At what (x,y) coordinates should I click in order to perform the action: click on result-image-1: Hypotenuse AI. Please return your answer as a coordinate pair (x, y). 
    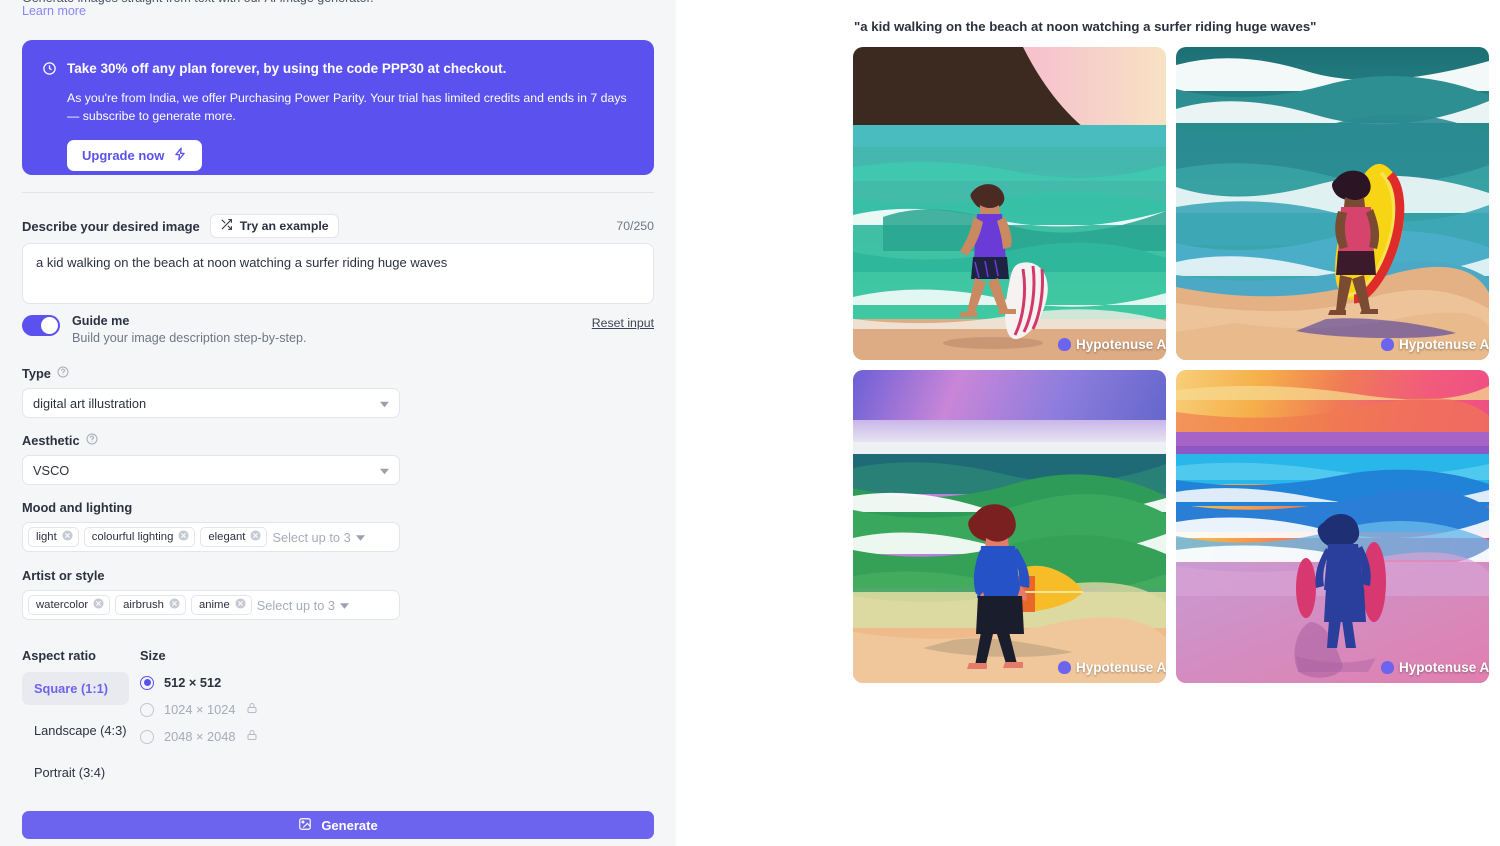
    Looking at the image, I should click on (1009, 203).